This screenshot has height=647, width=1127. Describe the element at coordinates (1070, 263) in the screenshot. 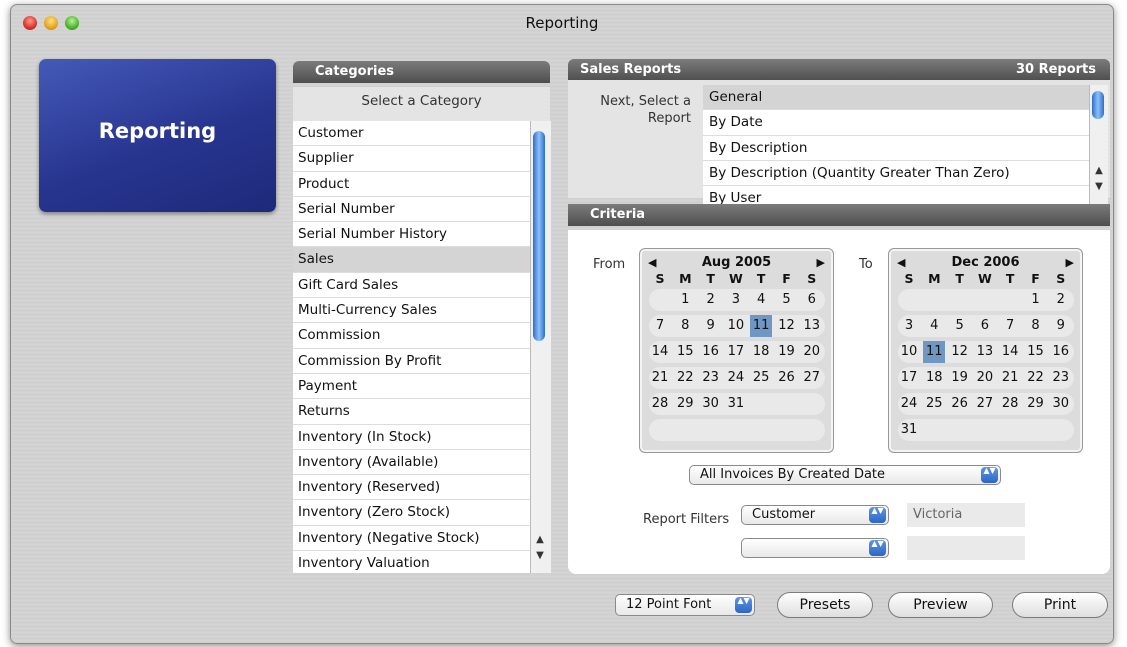

I see `to-next-month-icon: ▶` at that location.